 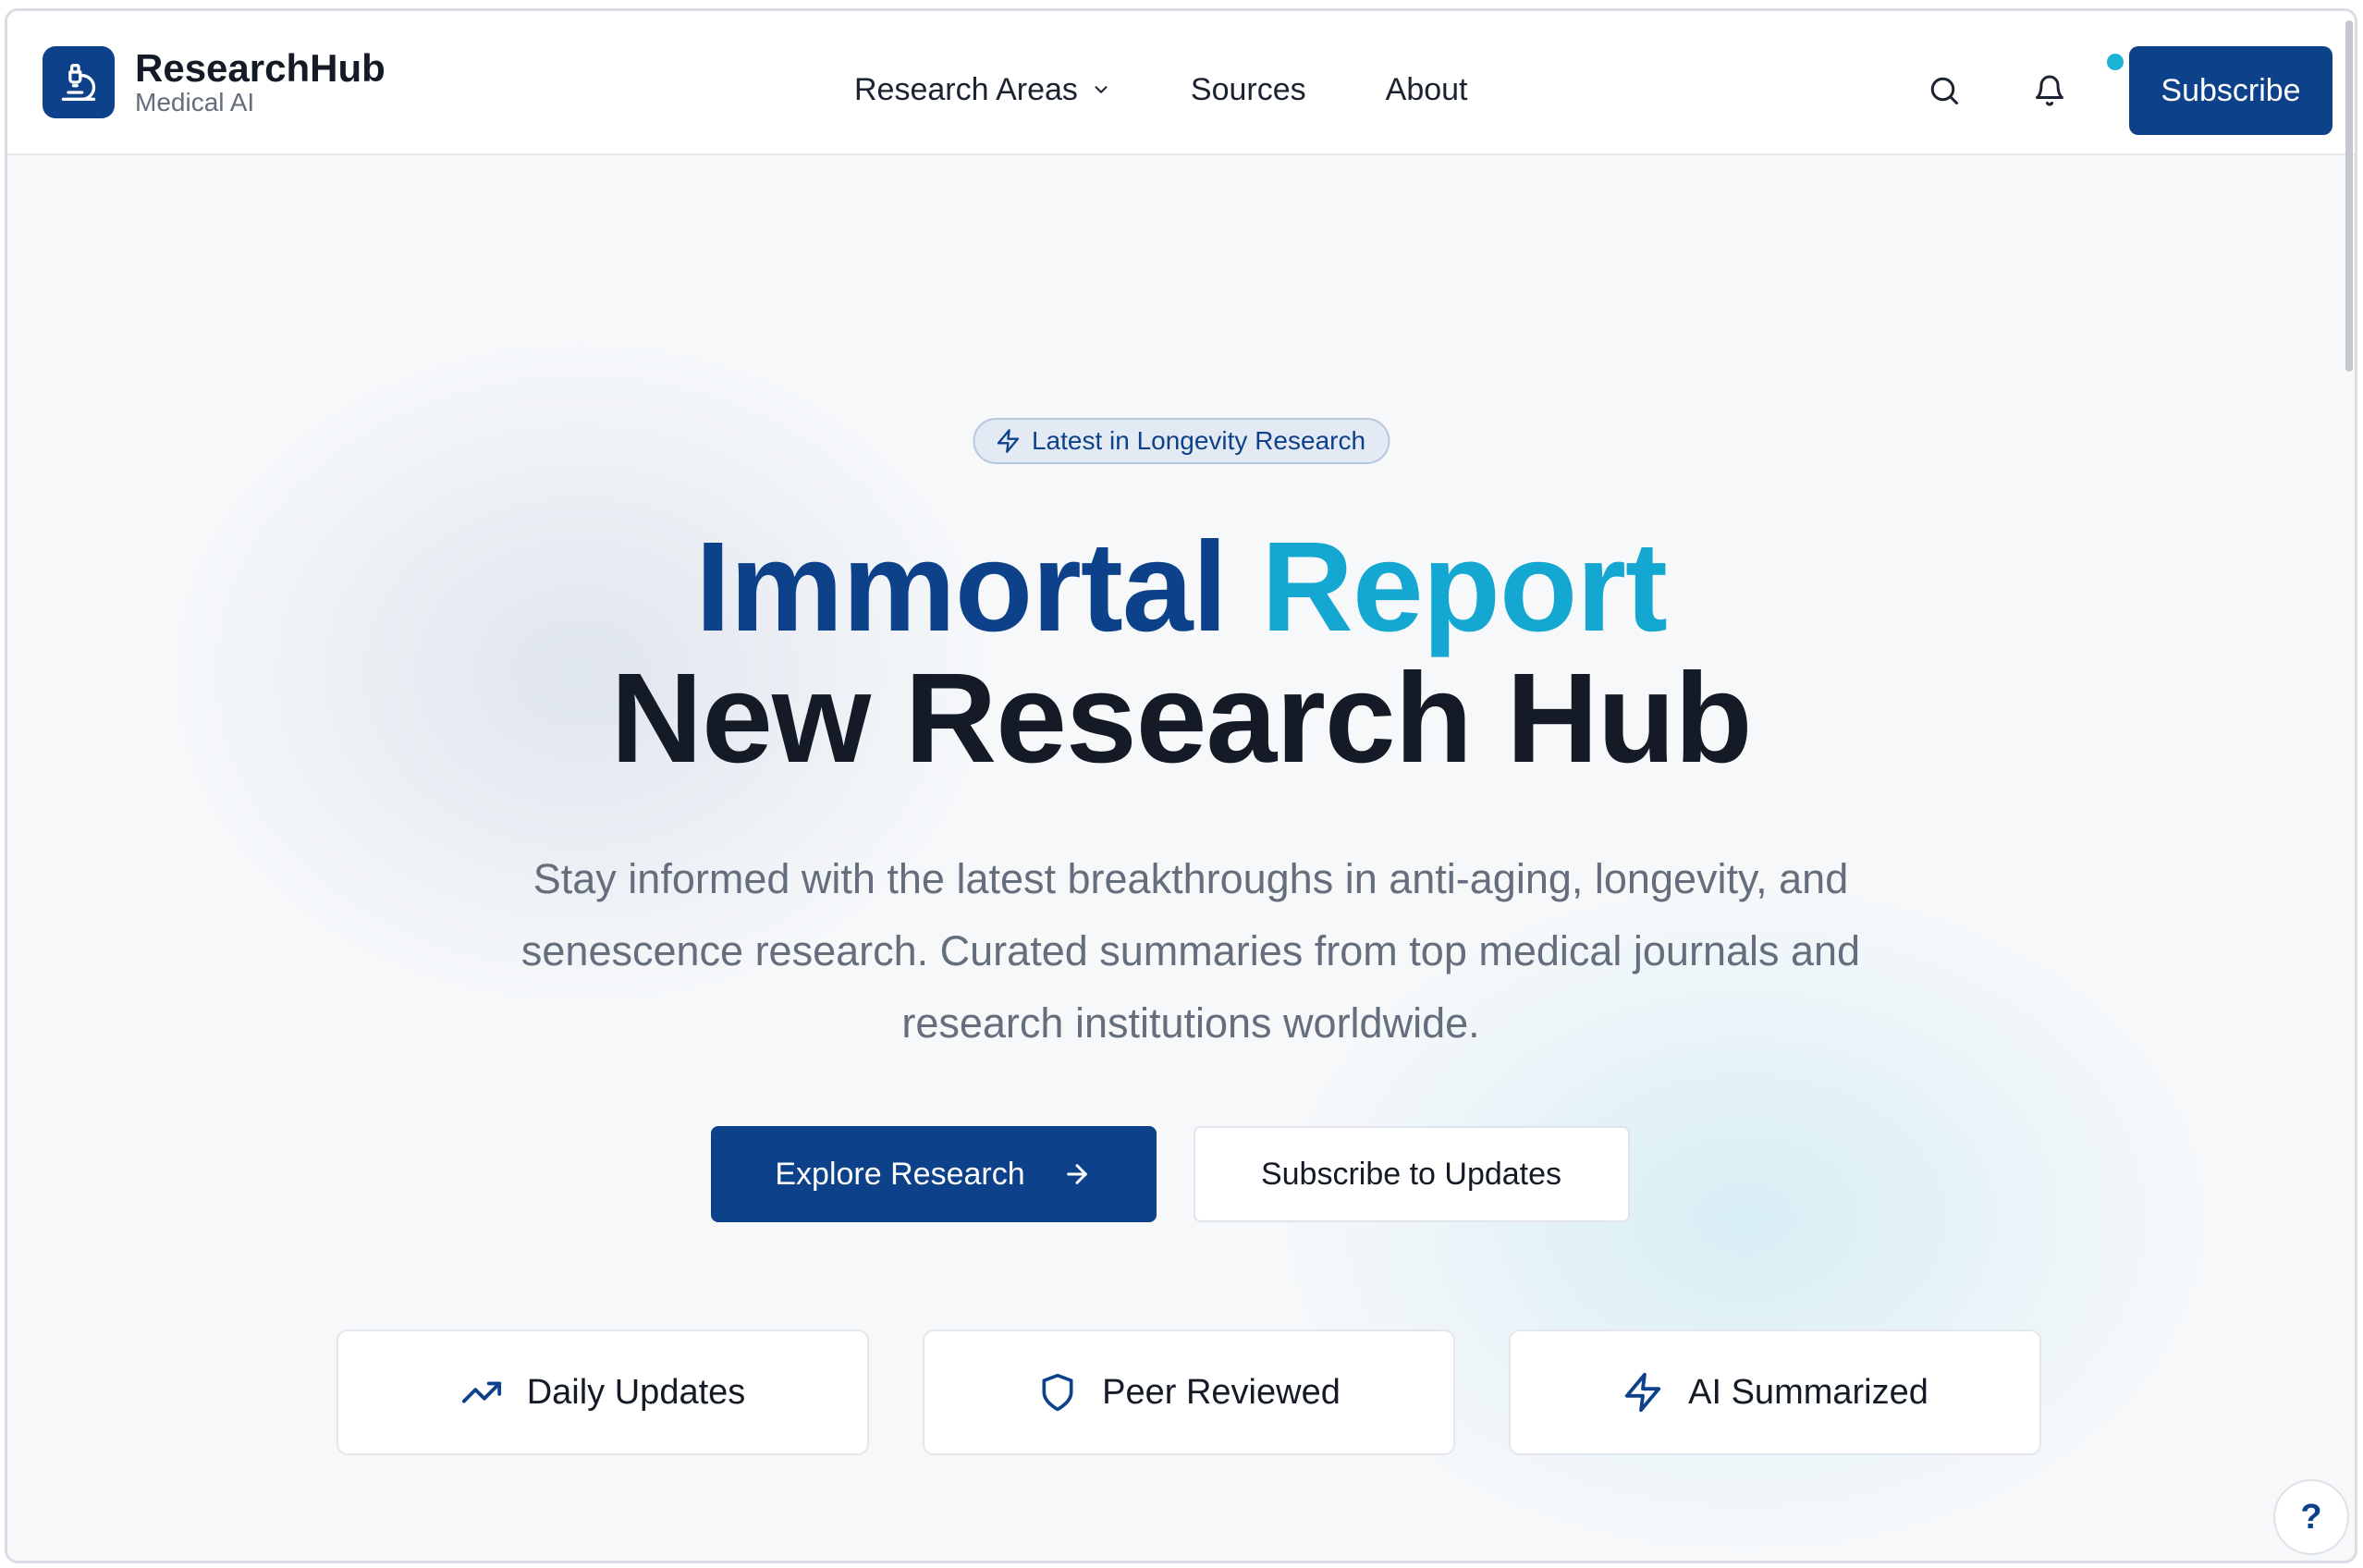 What do you see at coordinates (2115, 62) in the screenshot?
I see `notification-dot` at bounding box center [2115, 62].